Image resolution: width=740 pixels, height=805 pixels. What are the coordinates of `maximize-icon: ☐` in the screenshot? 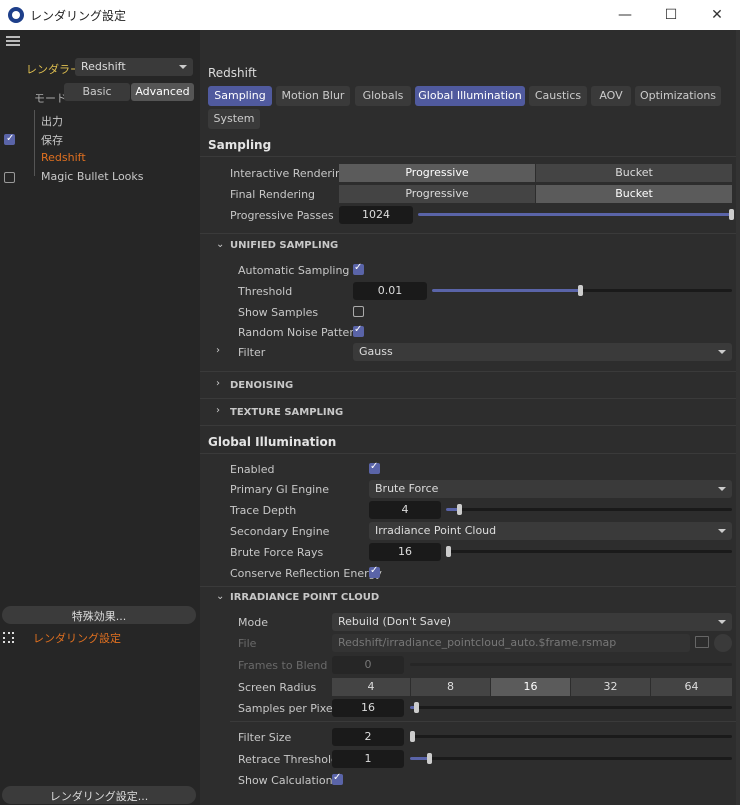 It's located at (671, 15).